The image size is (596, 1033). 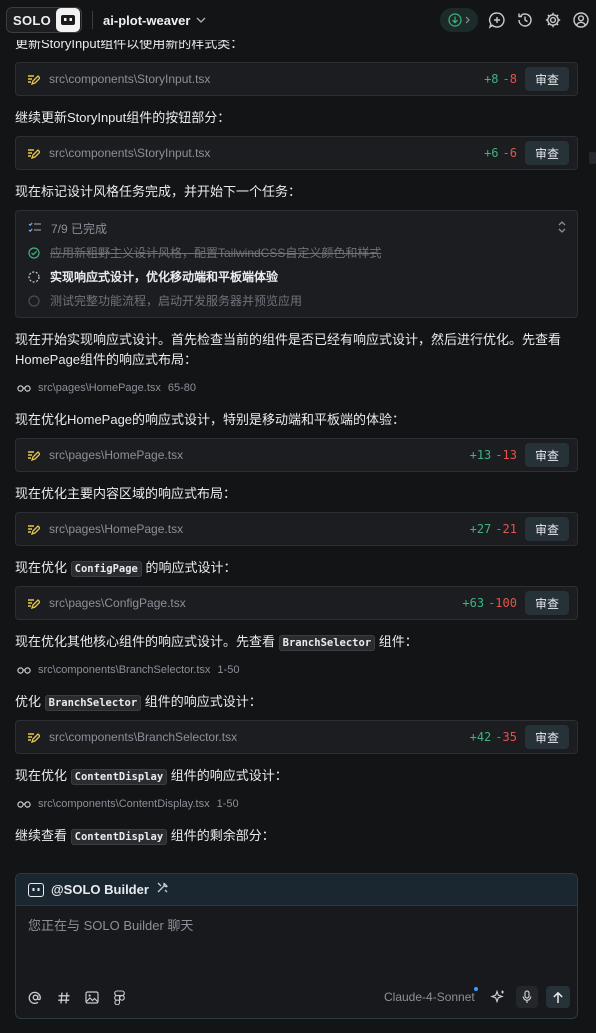 I want to click on microphone-button, so click(x=527, y=997).